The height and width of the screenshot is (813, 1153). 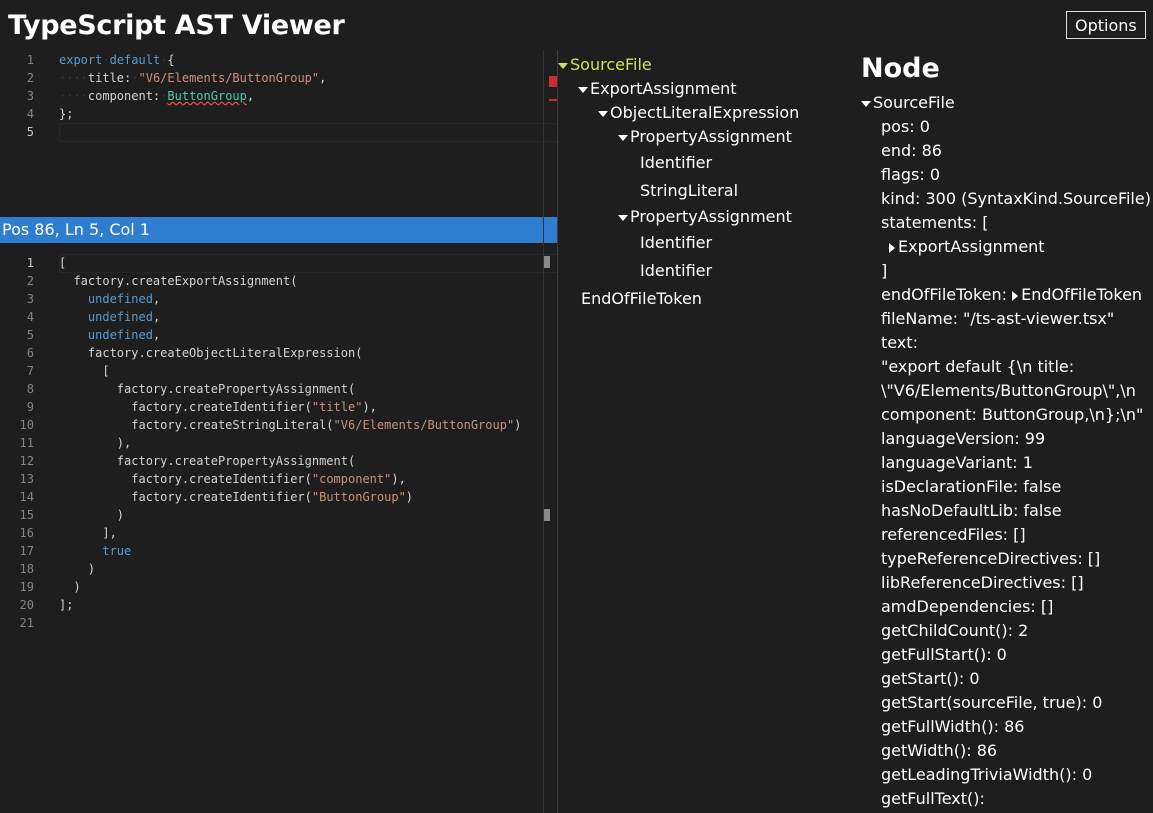 I want to click on options-button: Options, so click(x=1106, y=25).